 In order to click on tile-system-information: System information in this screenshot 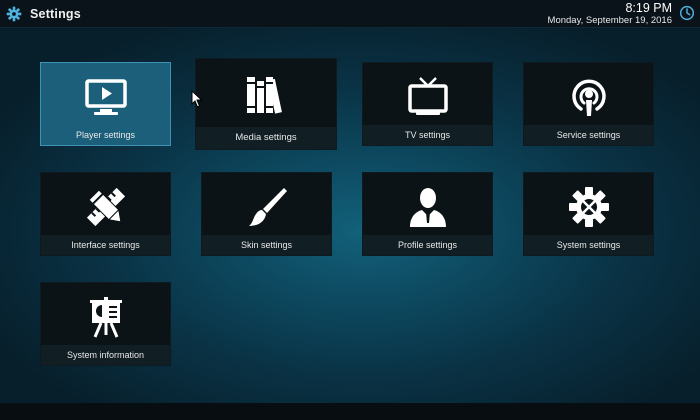, I will do `click(105, 324)`.